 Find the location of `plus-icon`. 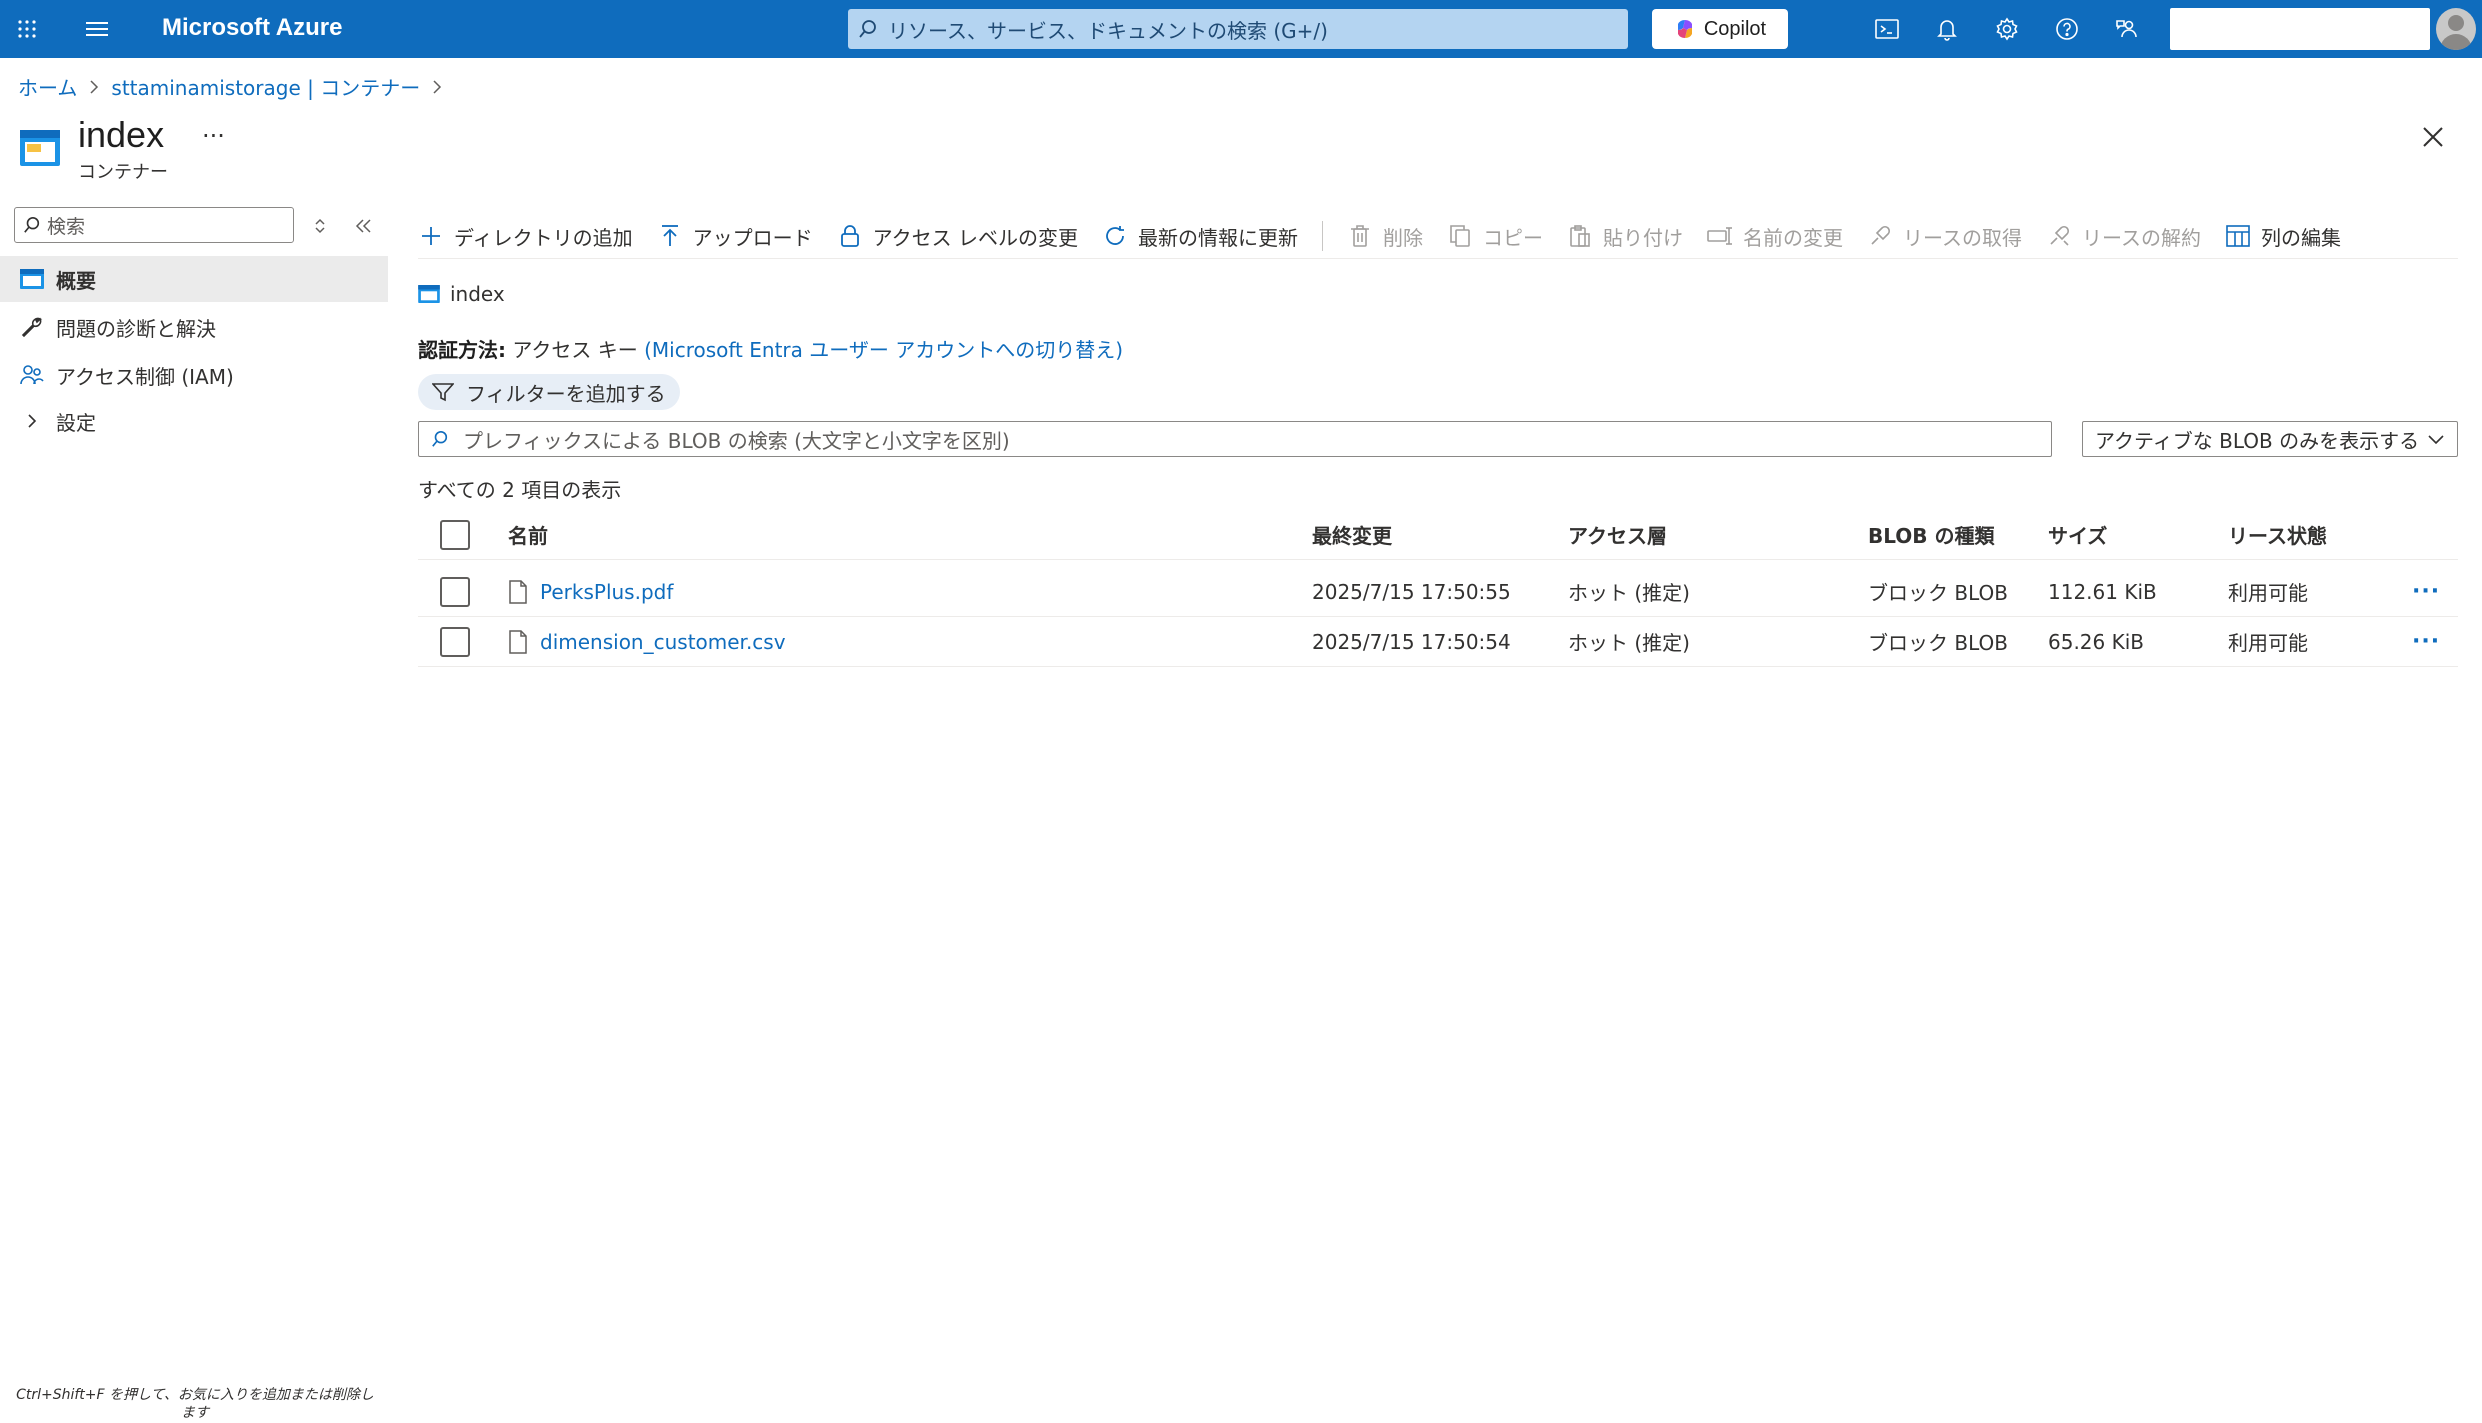

plus-icon is located at coordinates (431, 236).